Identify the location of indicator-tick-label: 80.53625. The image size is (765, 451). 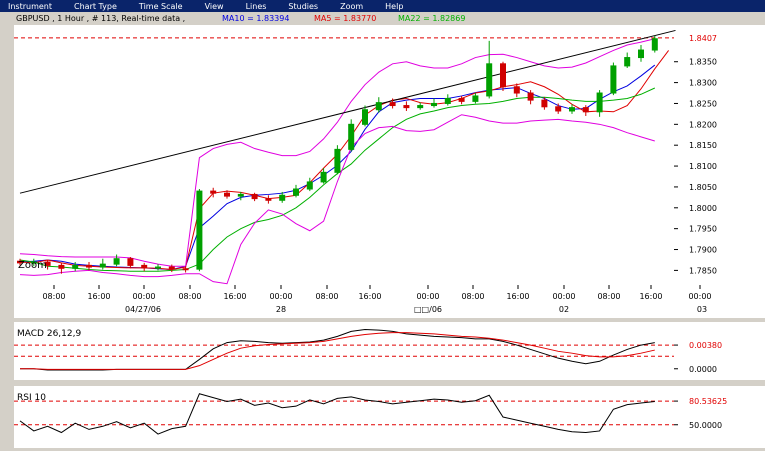
(708, 401).